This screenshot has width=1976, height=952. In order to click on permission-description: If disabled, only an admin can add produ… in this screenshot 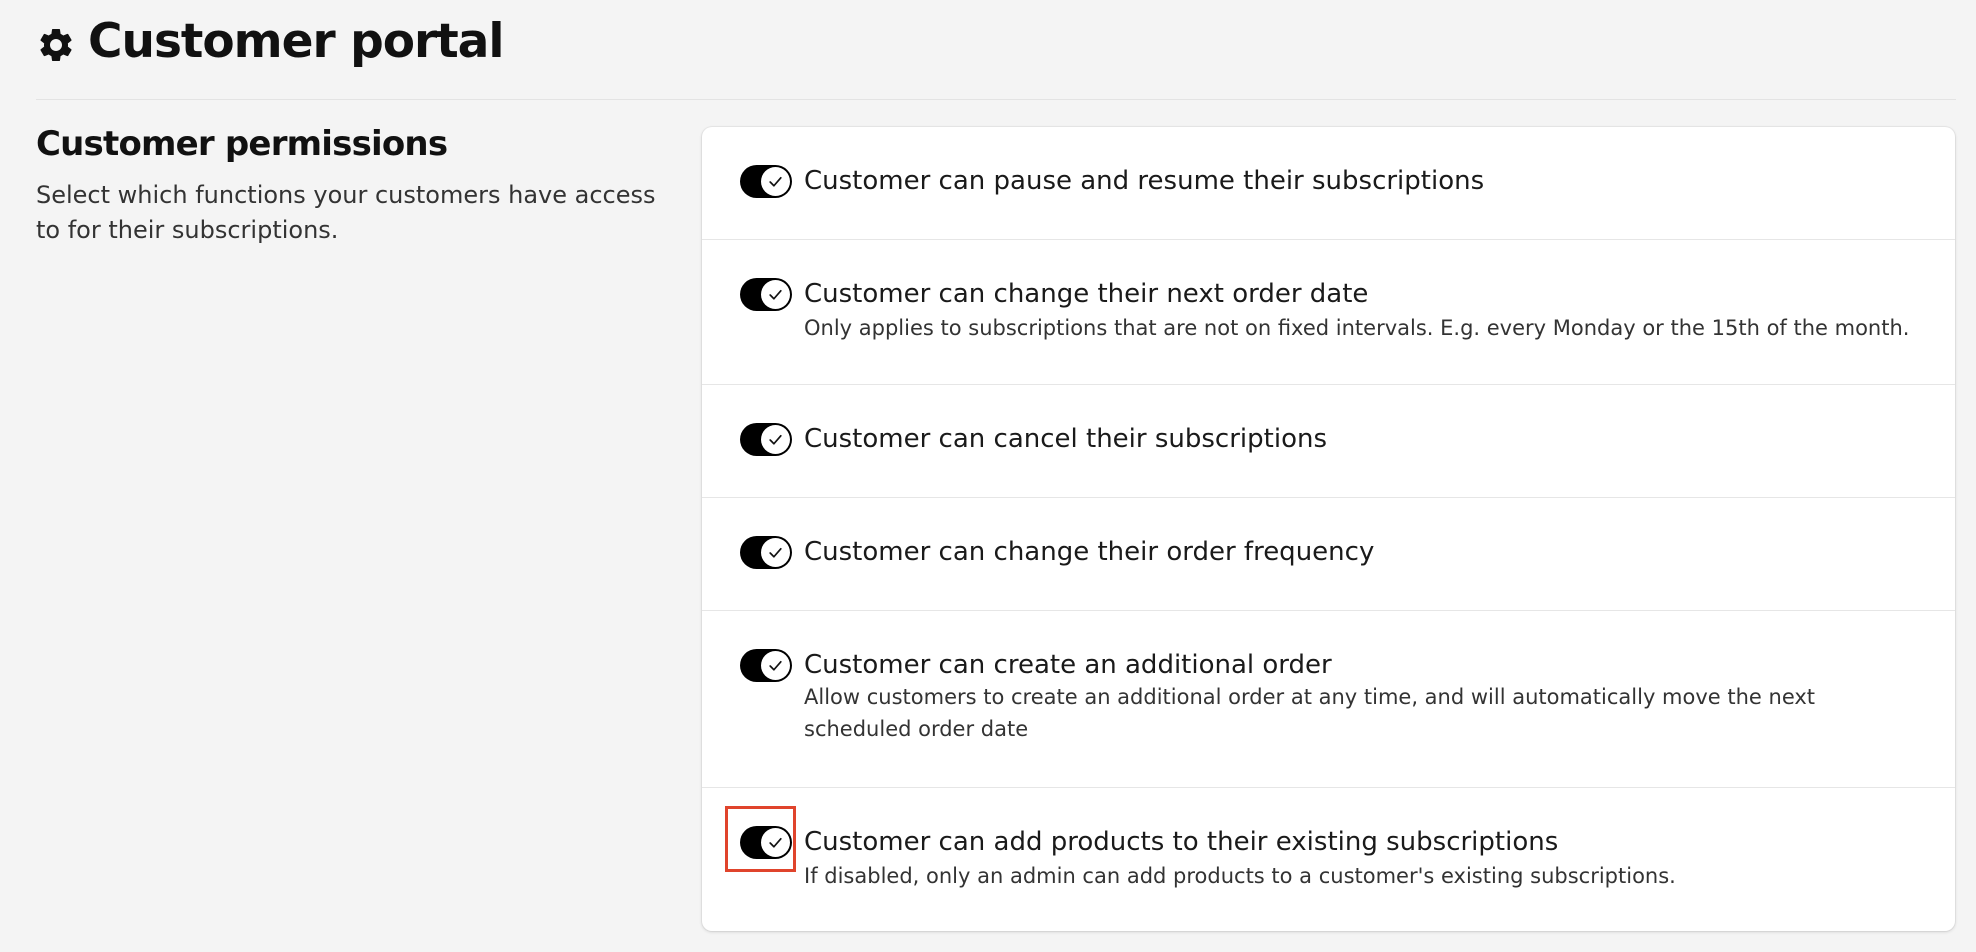, I will do `click(1240, 876)`.